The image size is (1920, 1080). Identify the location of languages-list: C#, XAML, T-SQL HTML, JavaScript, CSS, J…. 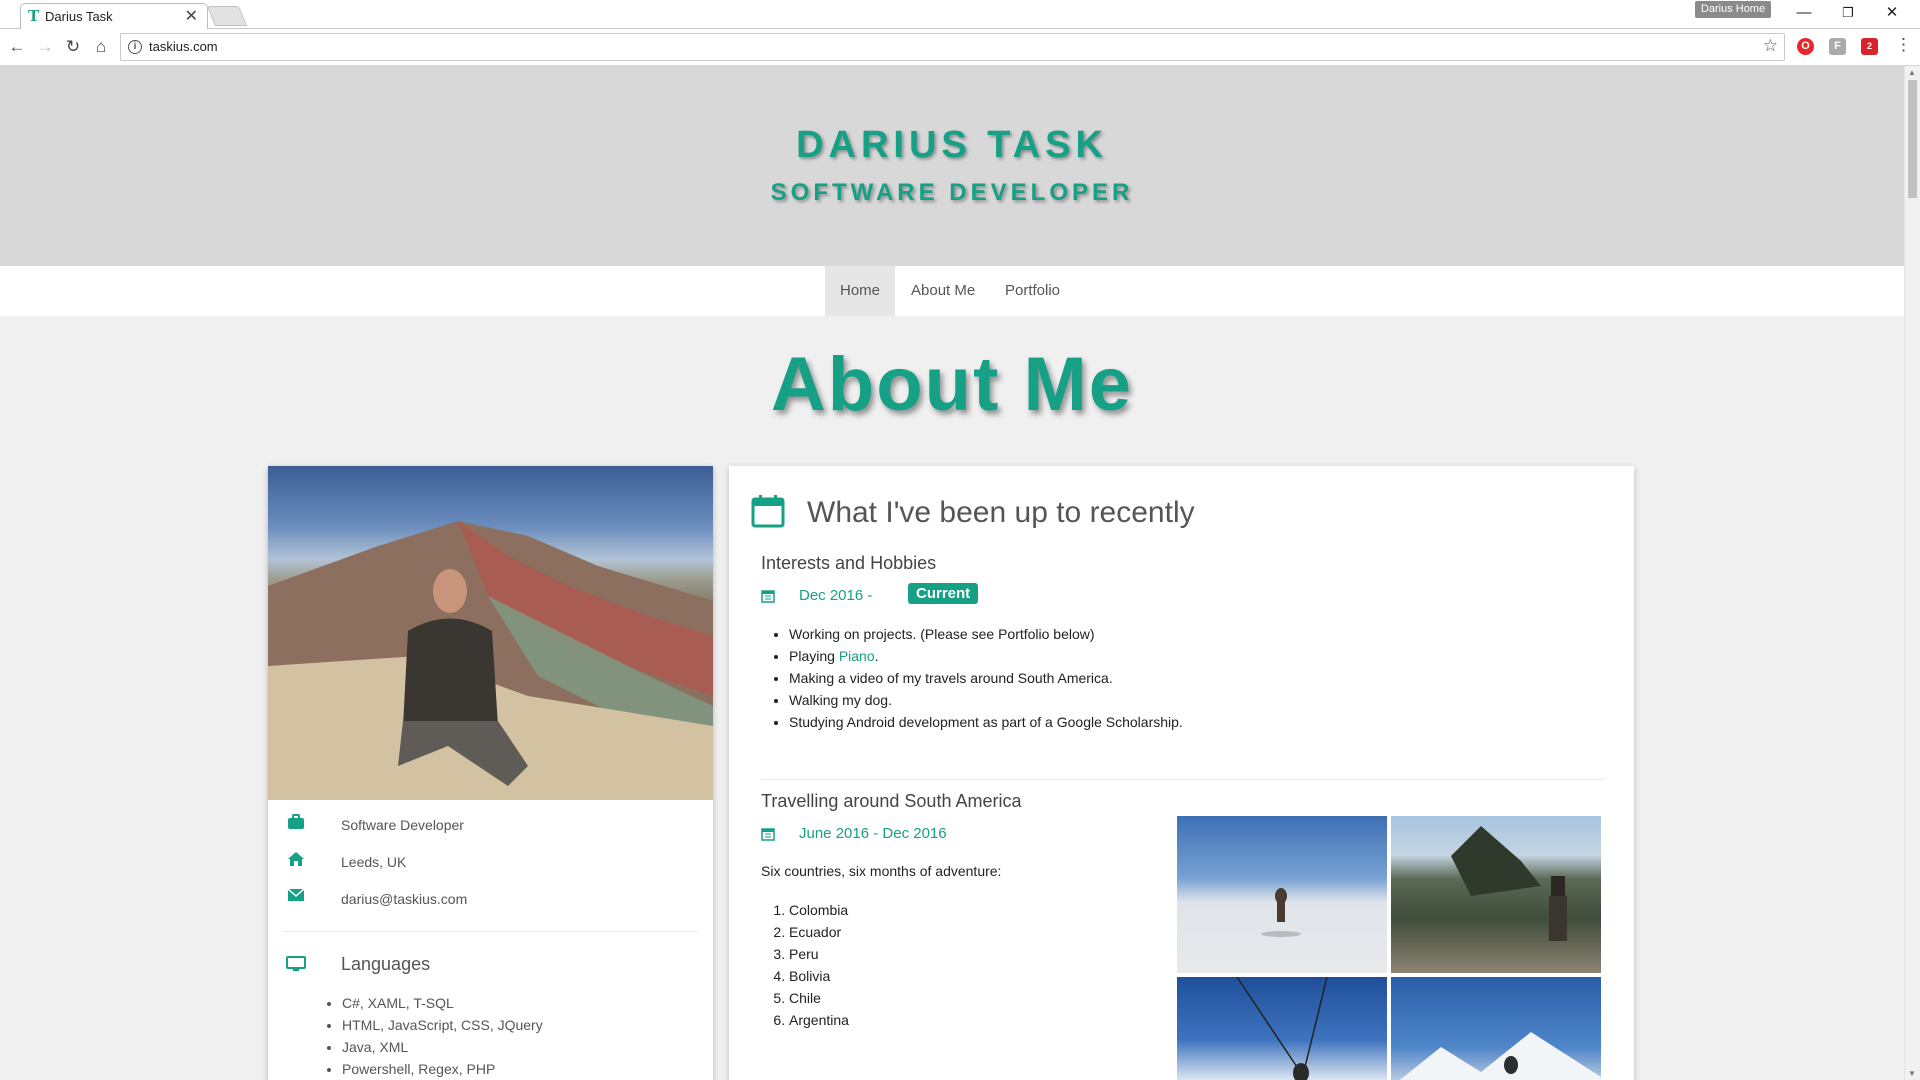
(433, 1036).